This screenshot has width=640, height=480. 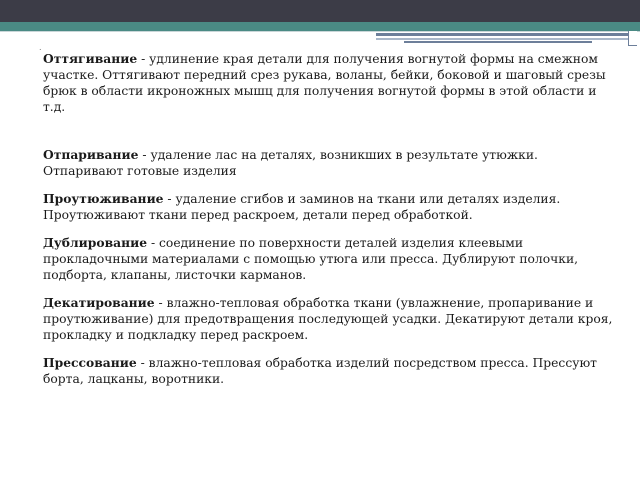 I want to click on definition-term: Дублирование, so click(x=95, y=242).